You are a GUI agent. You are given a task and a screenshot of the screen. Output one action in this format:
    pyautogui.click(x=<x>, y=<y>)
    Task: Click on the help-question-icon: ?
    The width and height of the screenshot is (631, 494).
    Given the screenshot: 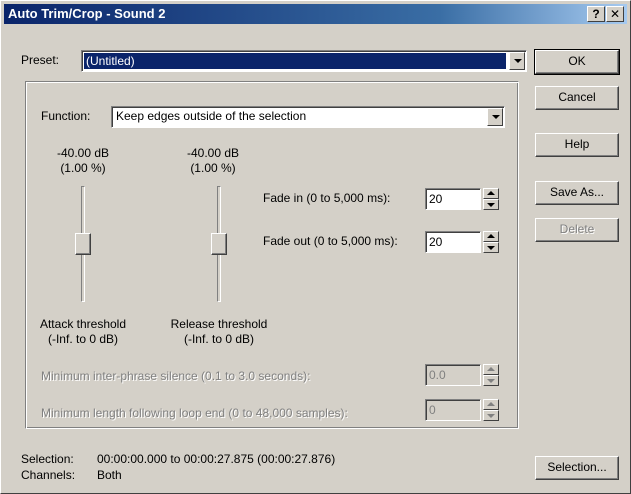 What is the action you would take?
    pyautogui.click(x=596, y=14)
    